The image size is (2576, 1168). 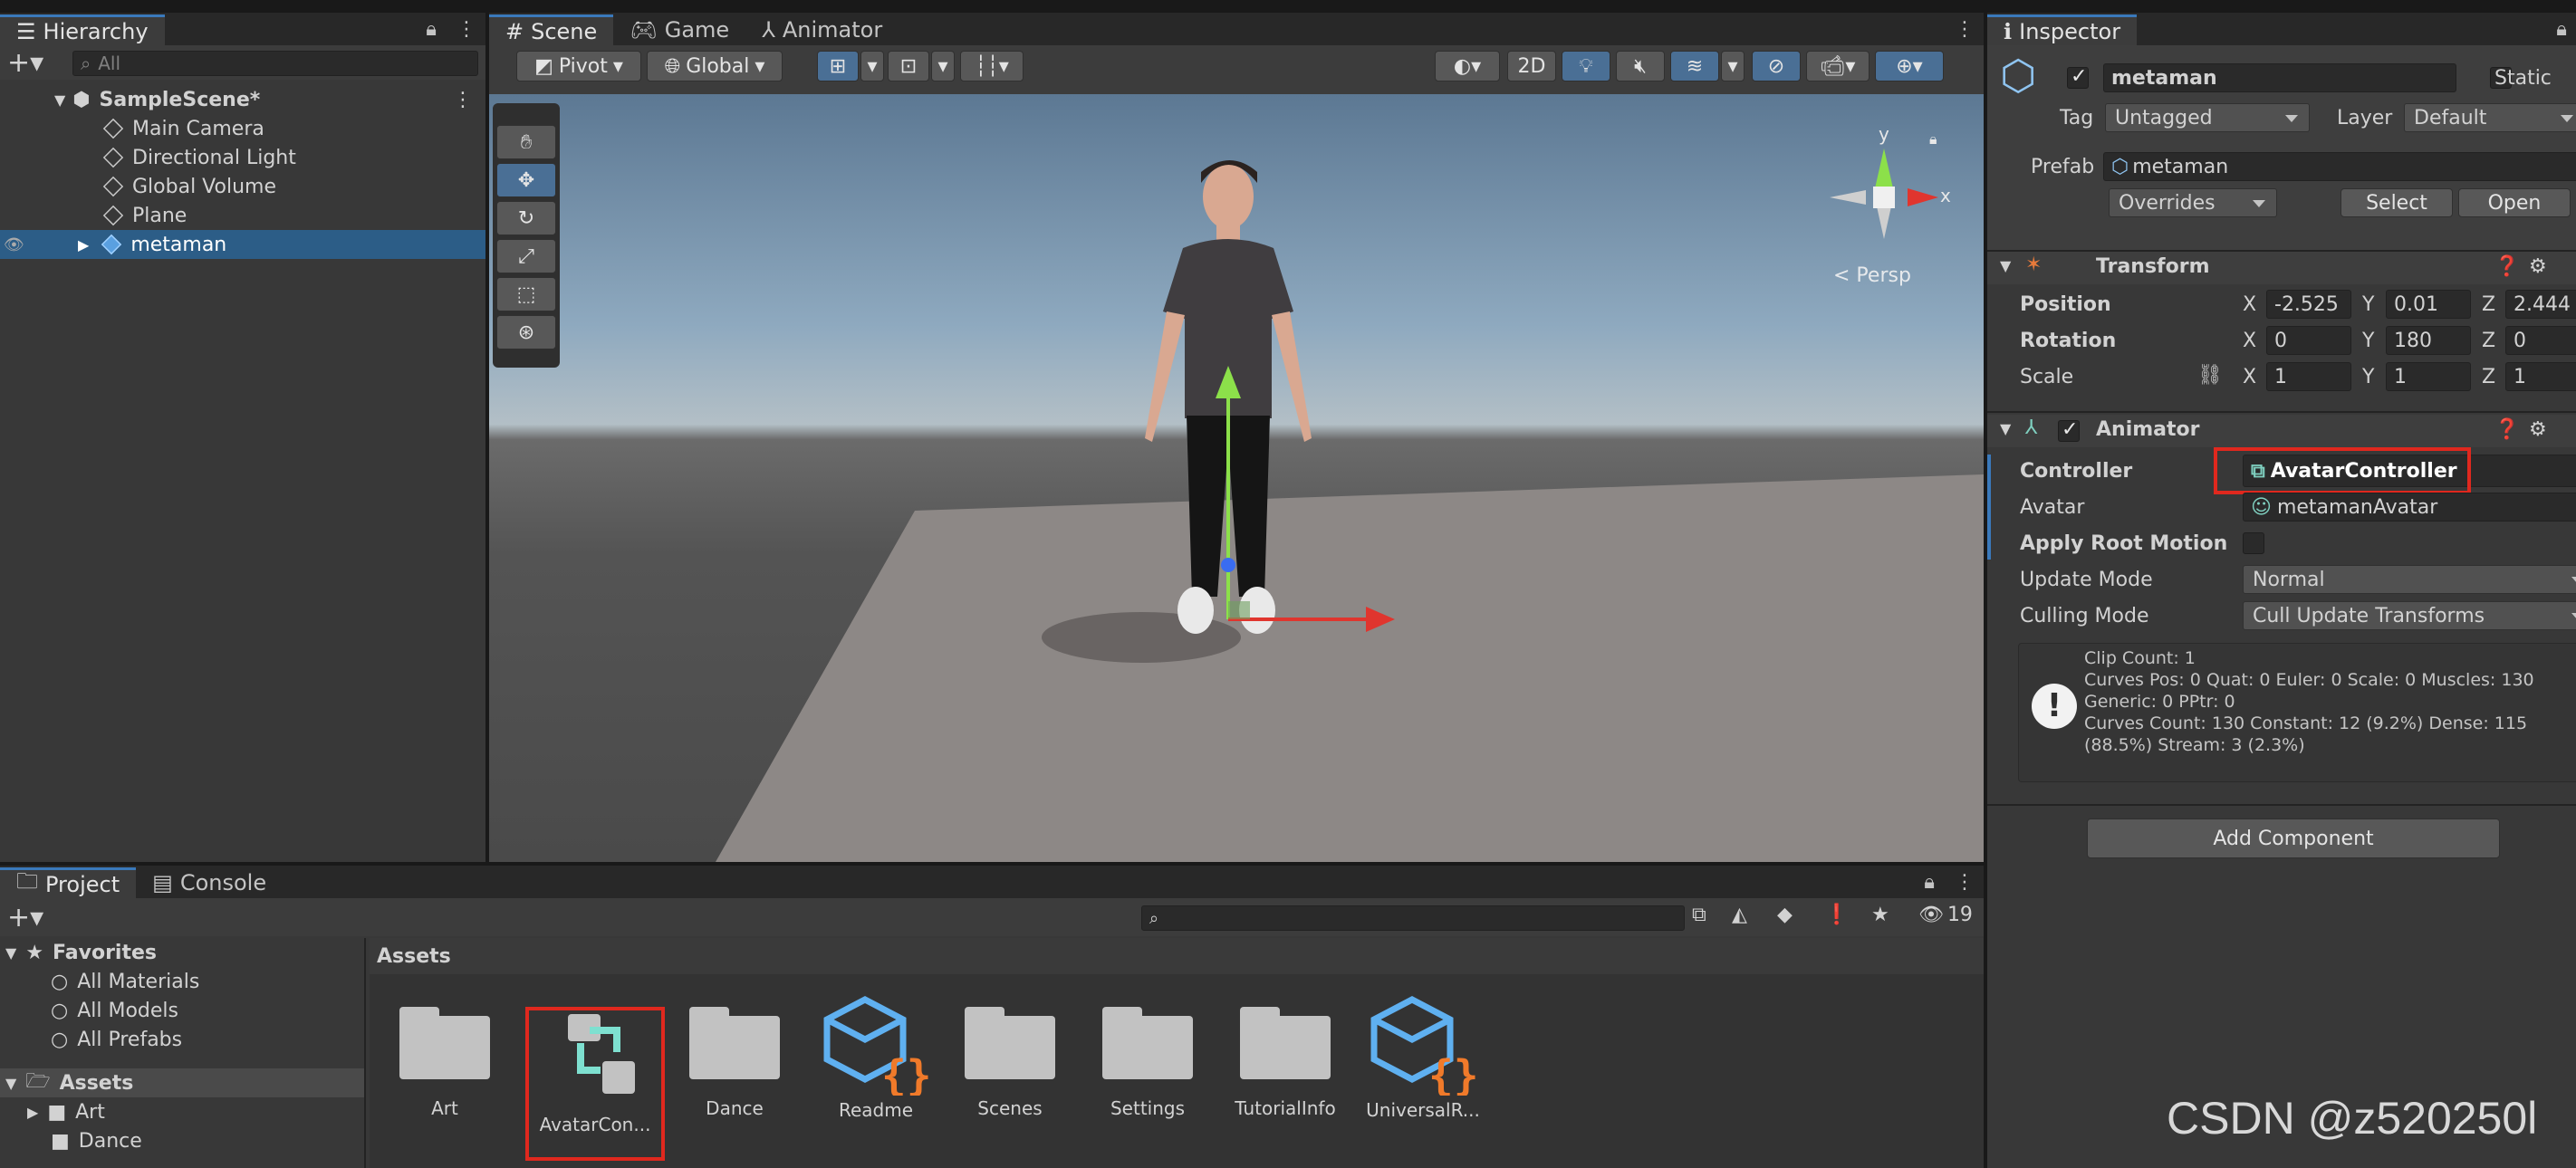 I want to click on layer-dropdown: Default, so click(x=2490, y=117).